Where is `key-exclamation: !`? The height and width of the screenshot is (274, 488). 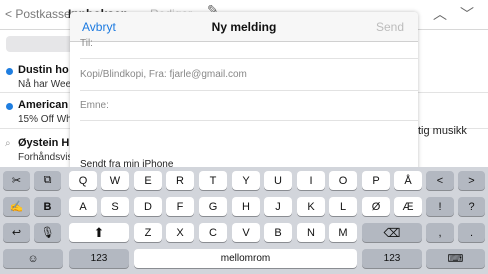
key-exclamation: ! is located at coordinates (440, 206).